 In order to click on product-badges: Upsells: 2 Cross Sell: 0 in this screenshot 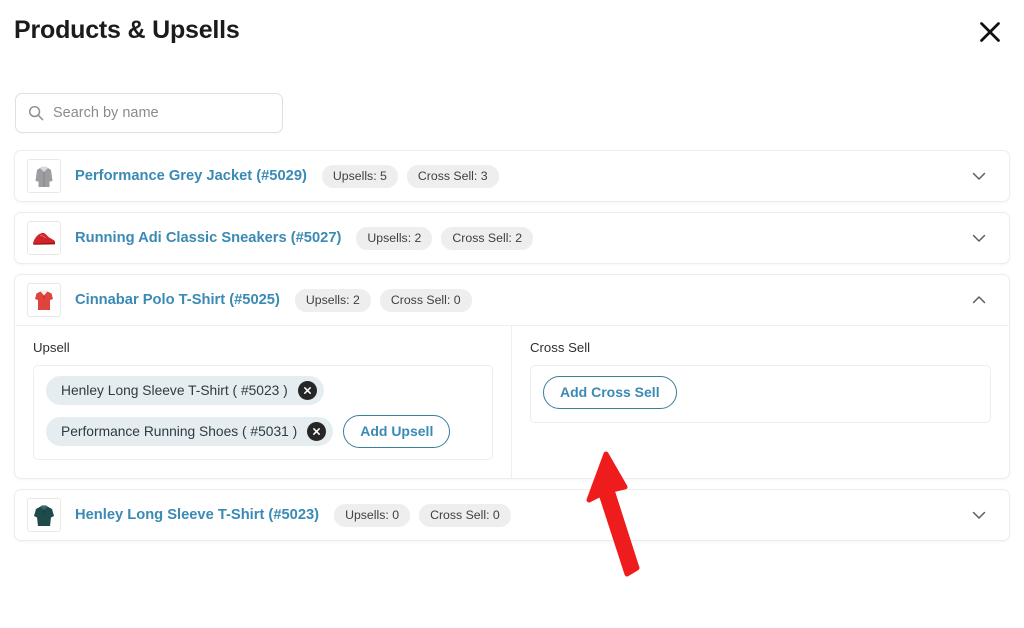, I will do `click(383, 300)`.